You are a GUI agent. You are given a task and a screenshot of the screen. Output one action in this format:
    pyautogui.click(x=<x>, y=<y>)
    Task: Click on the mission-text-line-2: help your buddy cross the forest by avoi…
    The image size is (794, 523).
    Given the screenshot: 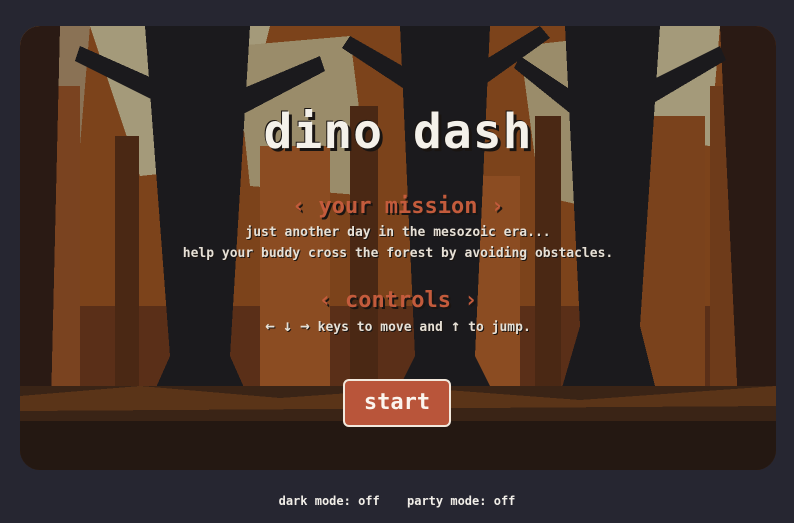 What is the action you would take?
    pyautogui.click(x=398, y=253)
    